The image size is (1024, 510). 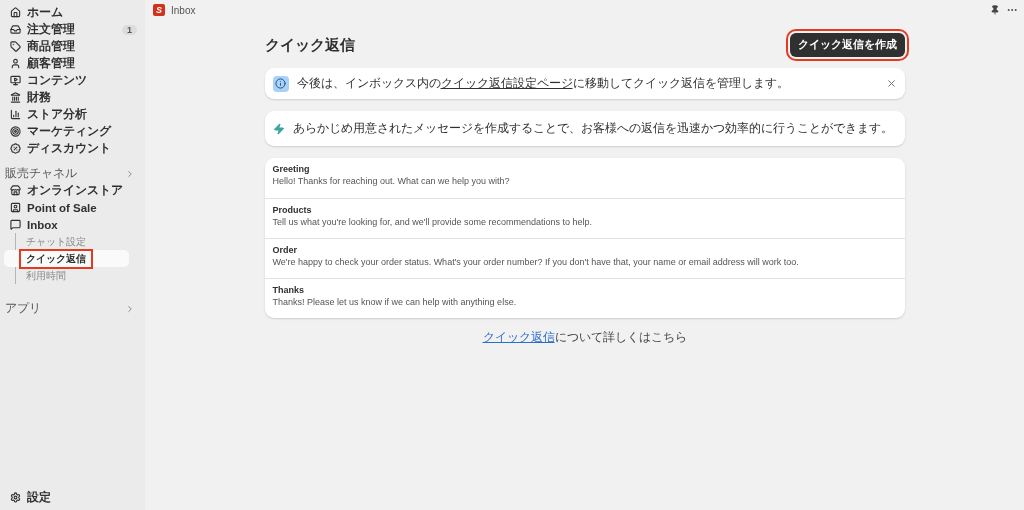 What do you see at coordinates (15, 131) in the screenshot?
I see `target-icon` at bounding box center [15, 131].